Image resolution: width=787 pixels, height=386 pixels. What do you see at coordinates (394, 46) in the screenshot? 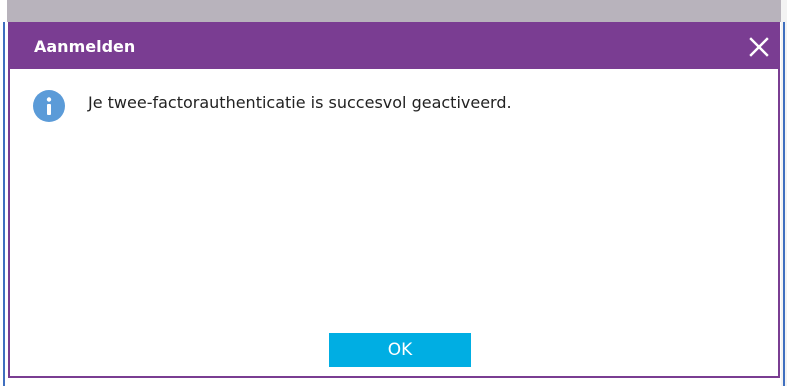
I see `dialog-titlebar: Aanmelden` at bounding box center [394, 46].